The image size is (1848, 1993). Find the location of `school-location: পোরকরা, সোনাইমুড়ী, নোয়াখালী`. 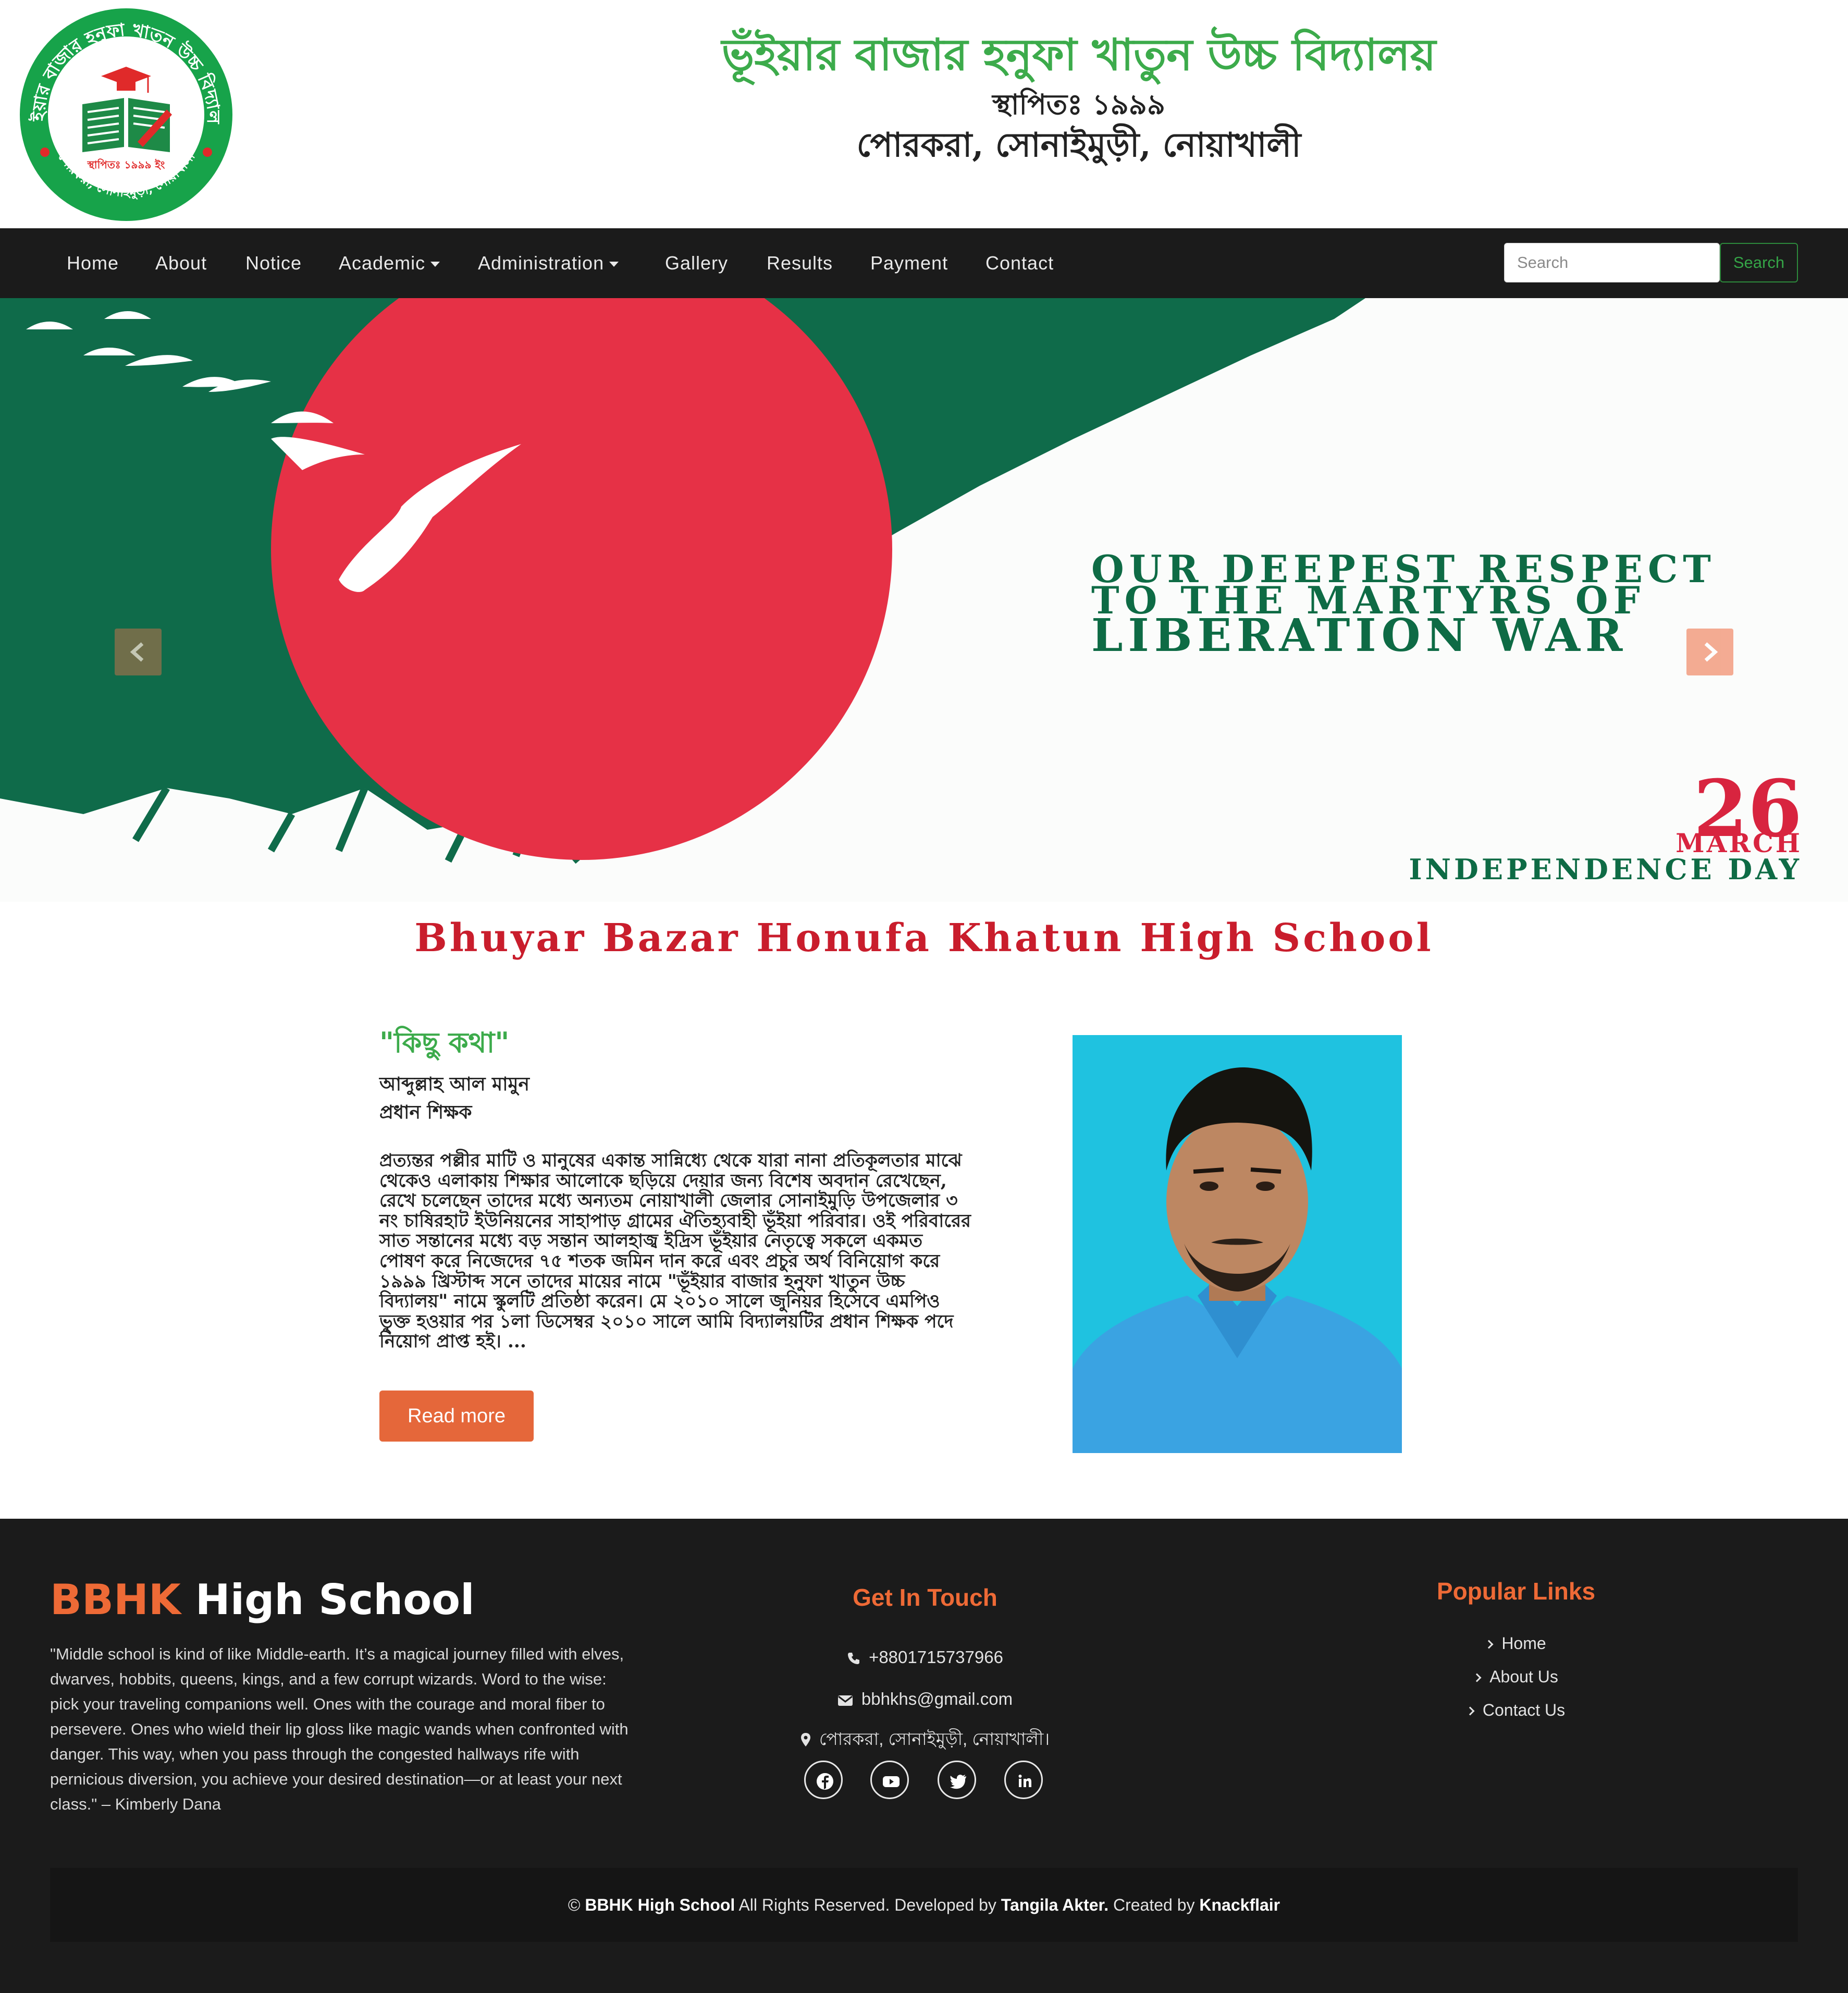

school-location: পোরকরা, সোনাইমুড়ী, নোয়াখালী is located at coordinates (1079, 145).